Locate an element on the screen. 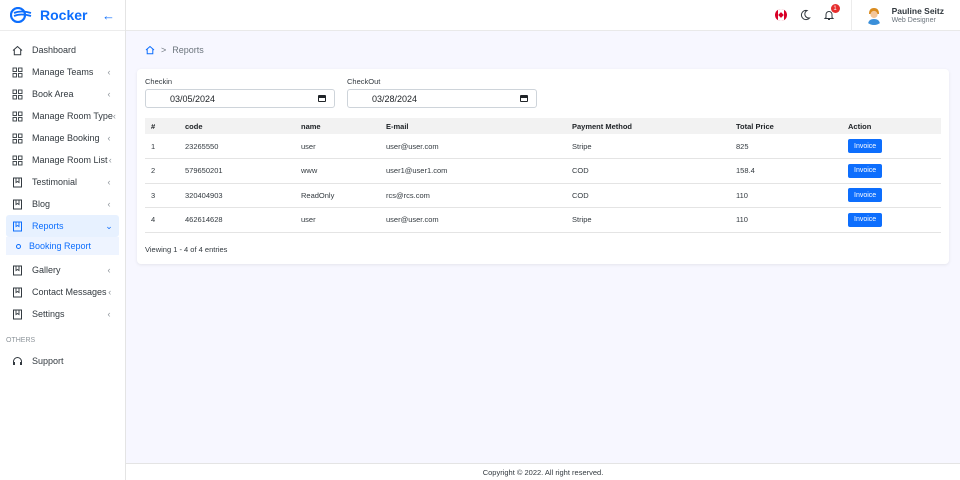  sidebar-item-blog: Blog ‹ is located at coordinates (62, 204).